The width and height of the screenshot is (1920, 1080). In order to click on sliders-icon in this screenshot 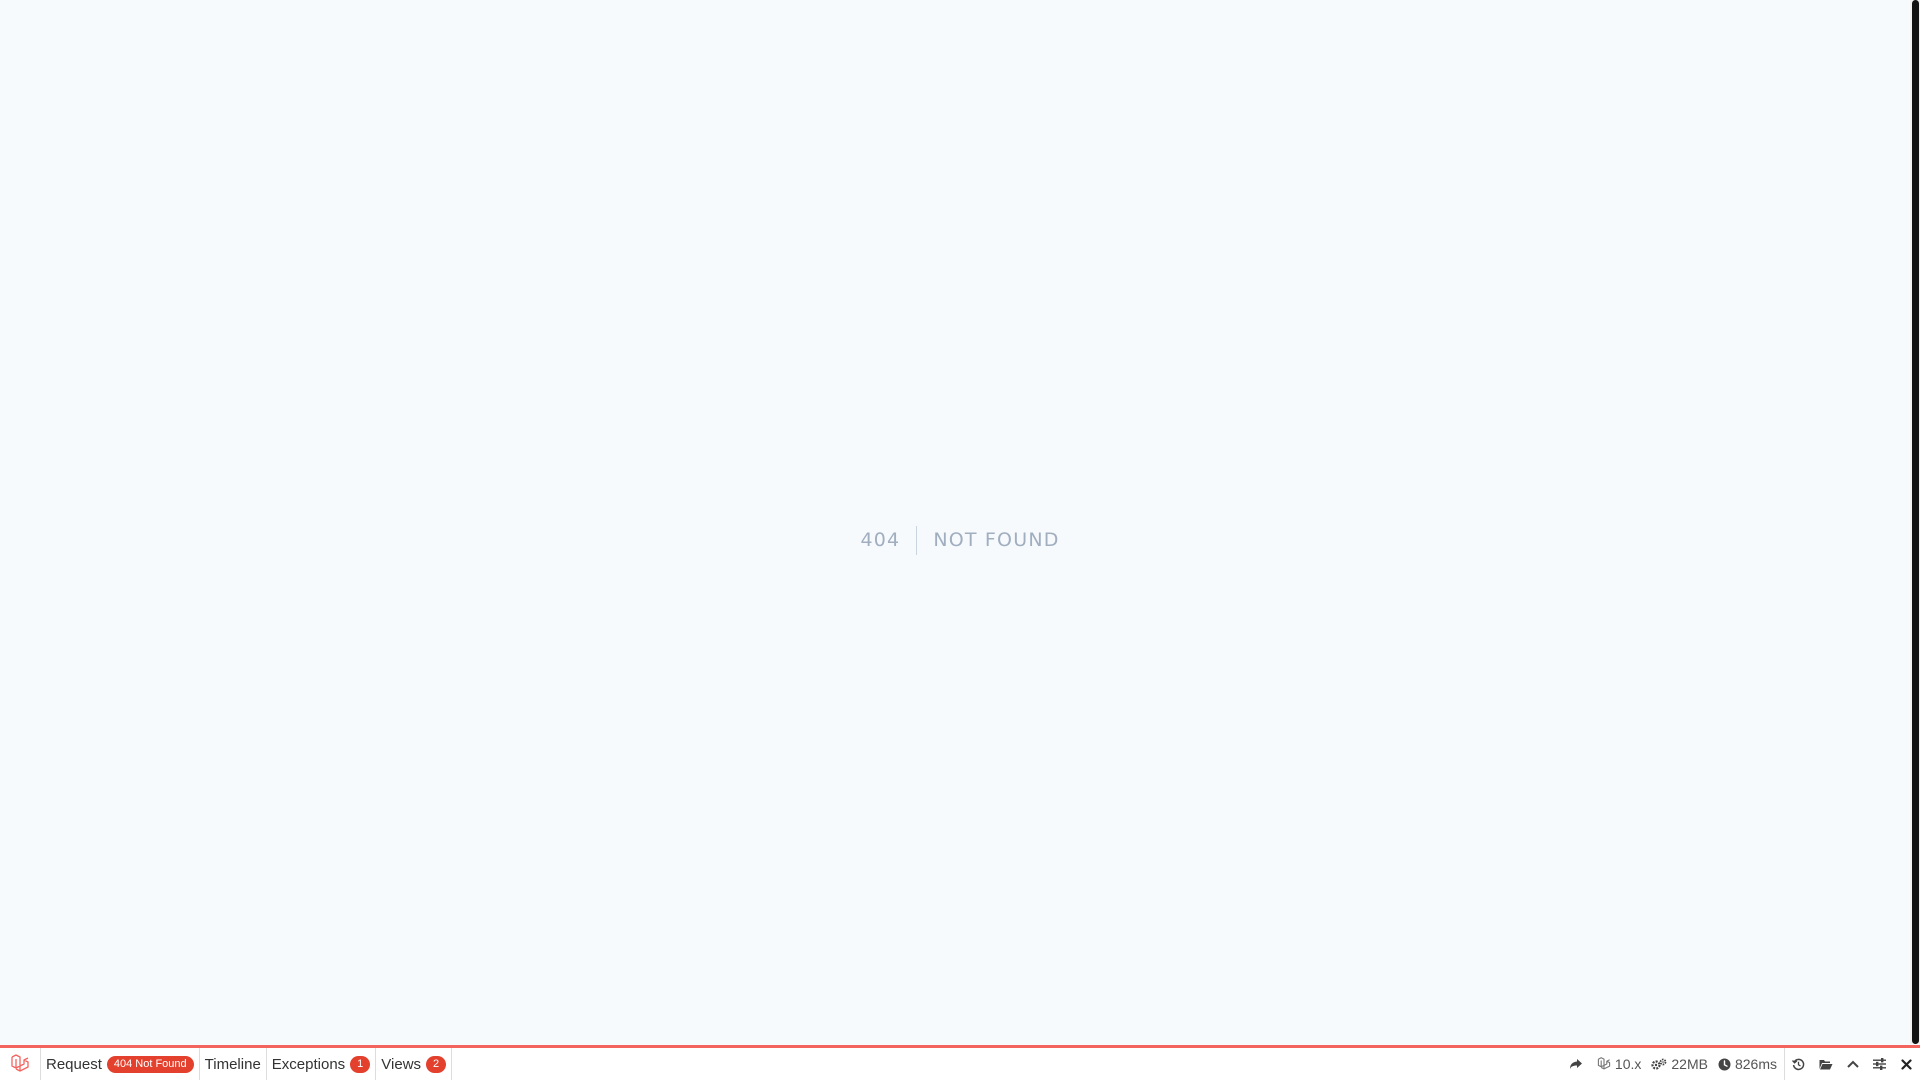, I will do `click(1879, 1064)`.